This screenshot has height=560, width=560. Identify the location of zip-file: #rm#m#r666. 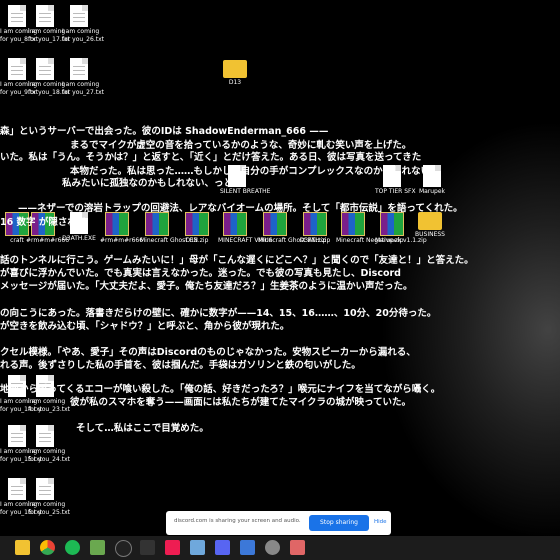
(121, 228).